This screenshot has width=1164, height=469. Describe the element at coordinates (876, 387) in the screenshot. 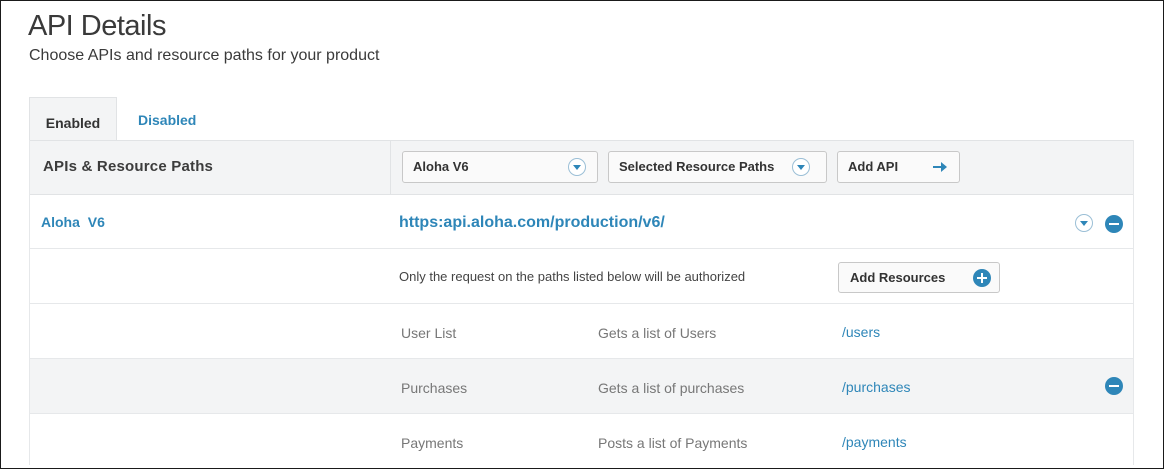

I see `resource-path-link: /purchases` at that location.